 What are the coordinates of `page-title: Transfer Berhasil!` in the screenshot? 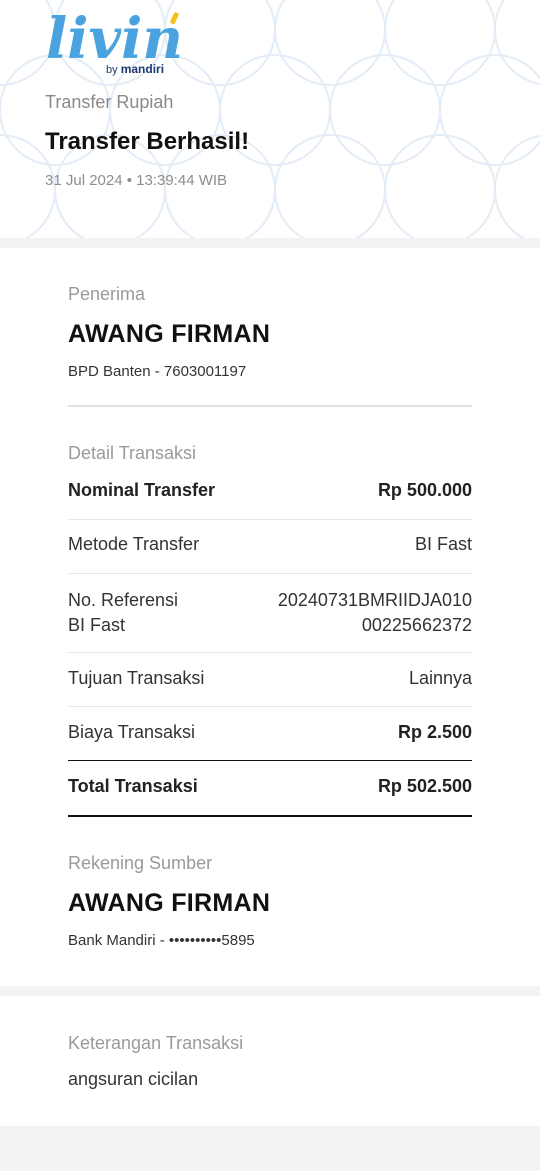 It's located at (147, 141).